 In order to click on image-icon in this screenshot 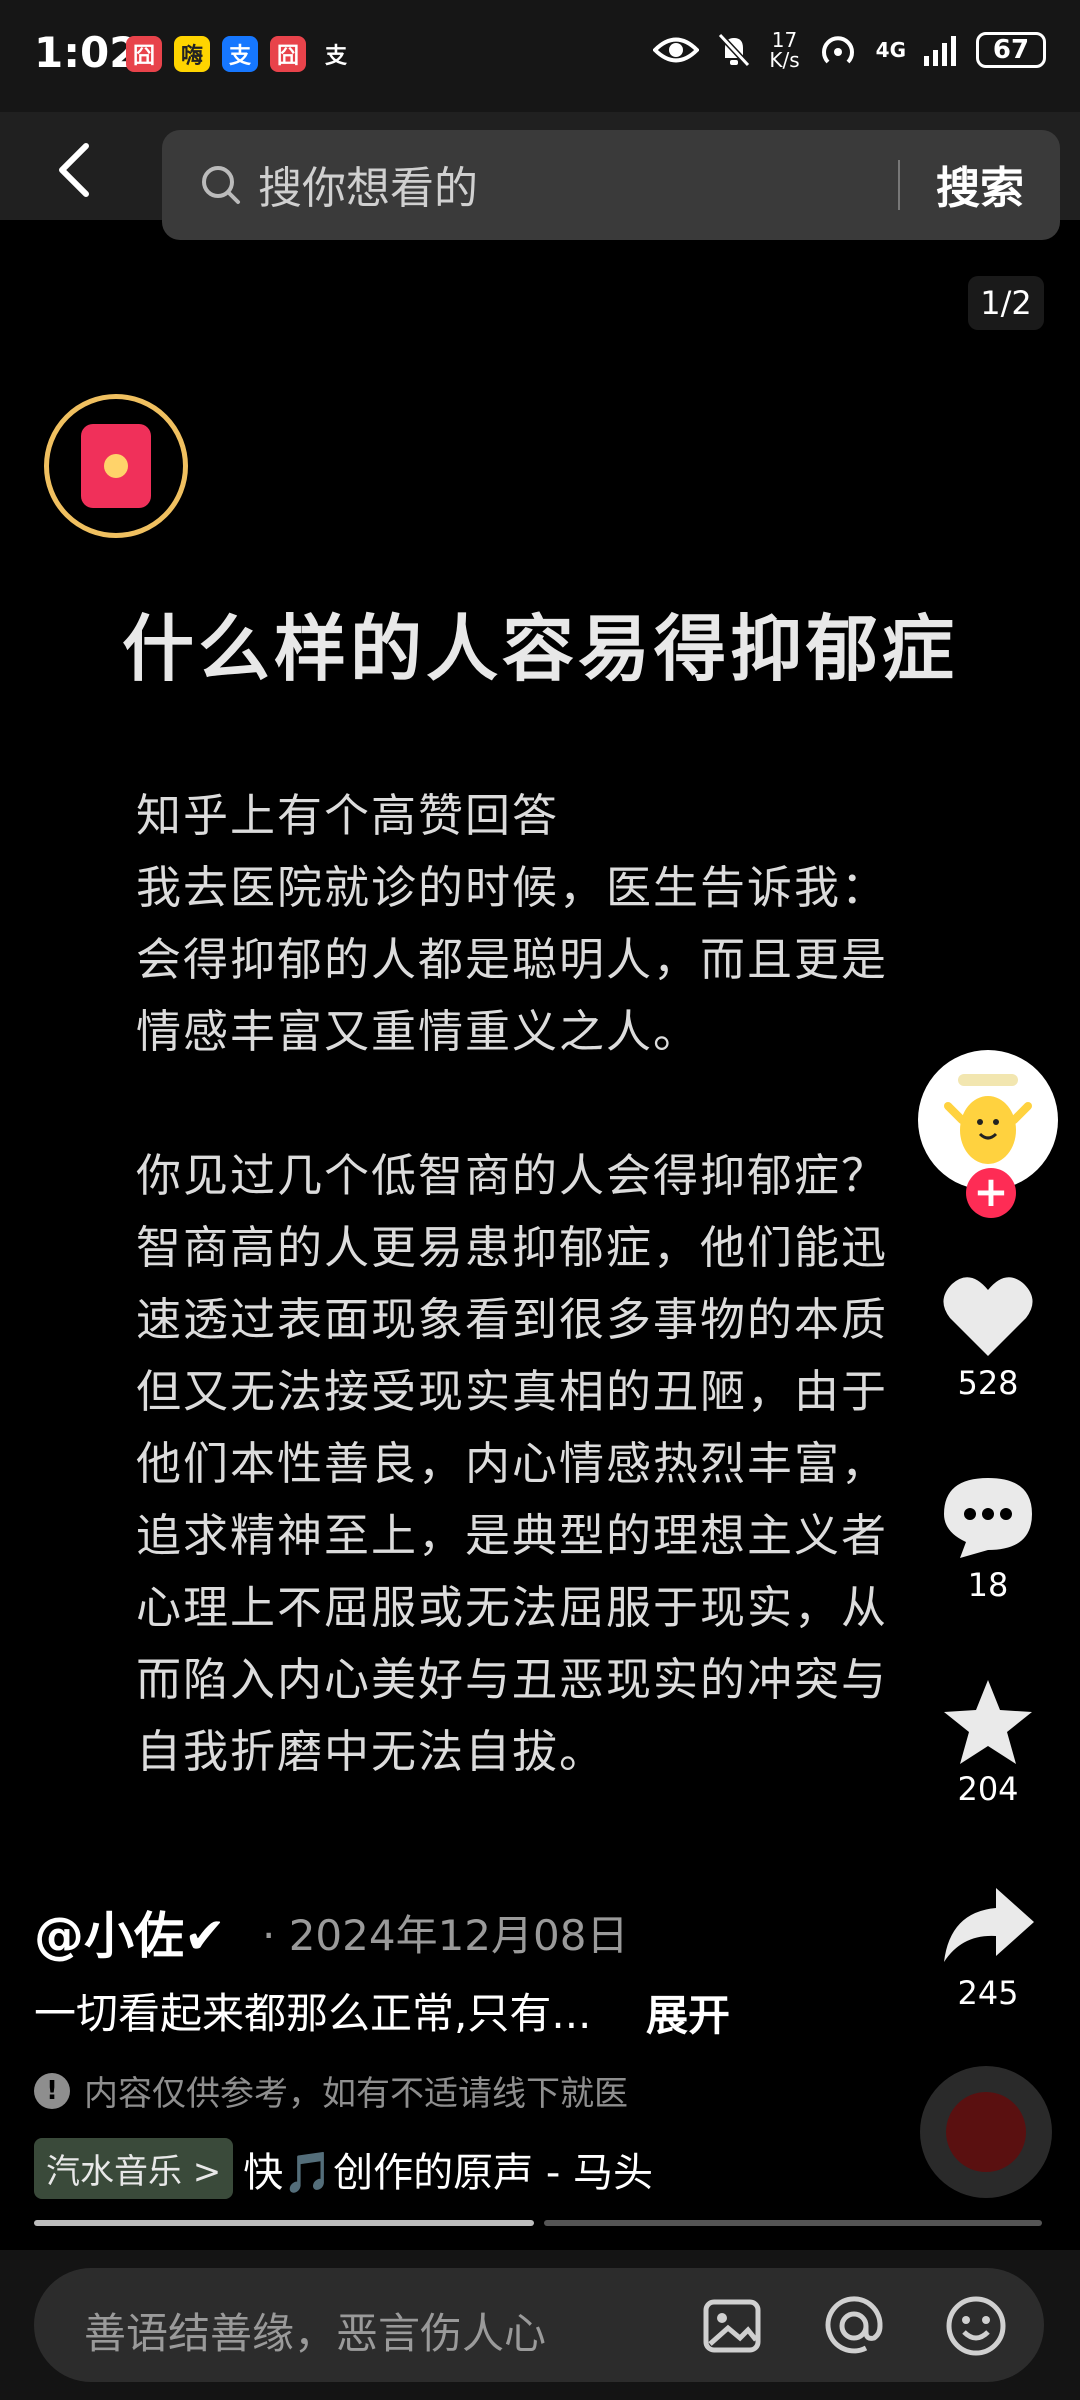, I will do `click(732, 2326)`.